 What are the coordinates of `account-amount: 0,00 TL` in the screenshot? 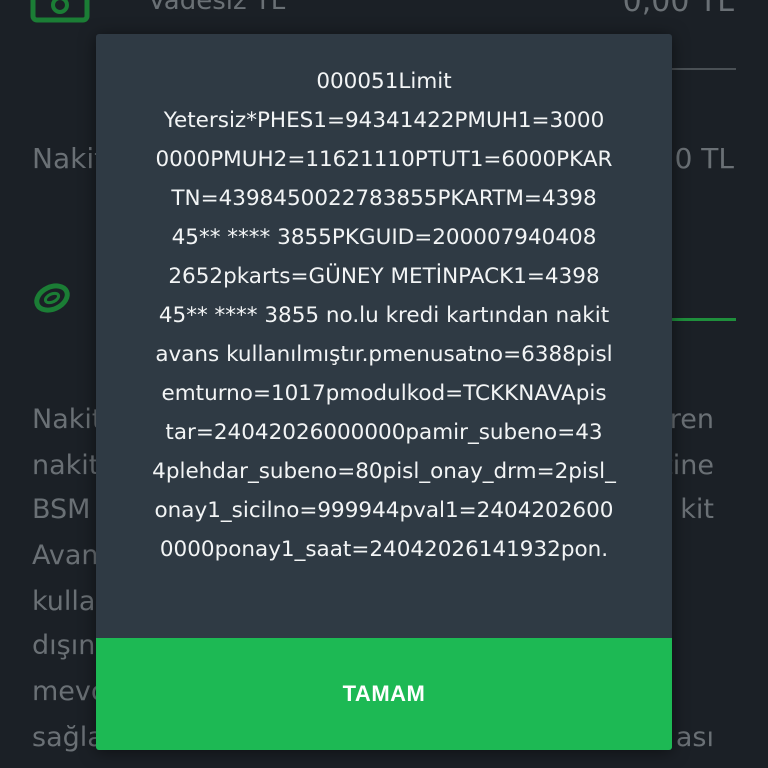 It's located at (678, 9).